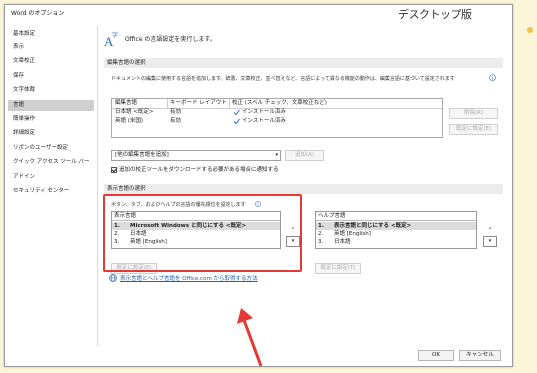  I want to click on column-header: キーボード レイアウト, so click(198, 103).